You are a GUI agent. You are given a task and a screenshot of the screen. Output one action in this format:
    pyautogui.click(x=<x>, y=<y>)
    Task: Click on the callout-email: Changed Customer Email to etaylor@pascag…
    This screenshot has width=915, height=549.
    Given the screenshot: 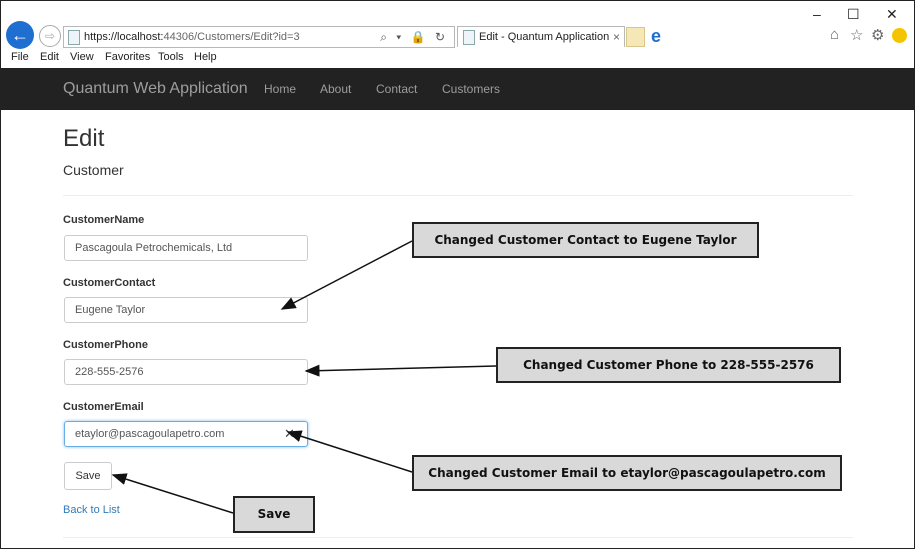 What is the action you would take?
    pyautogui.click(x=627, y=473)
    